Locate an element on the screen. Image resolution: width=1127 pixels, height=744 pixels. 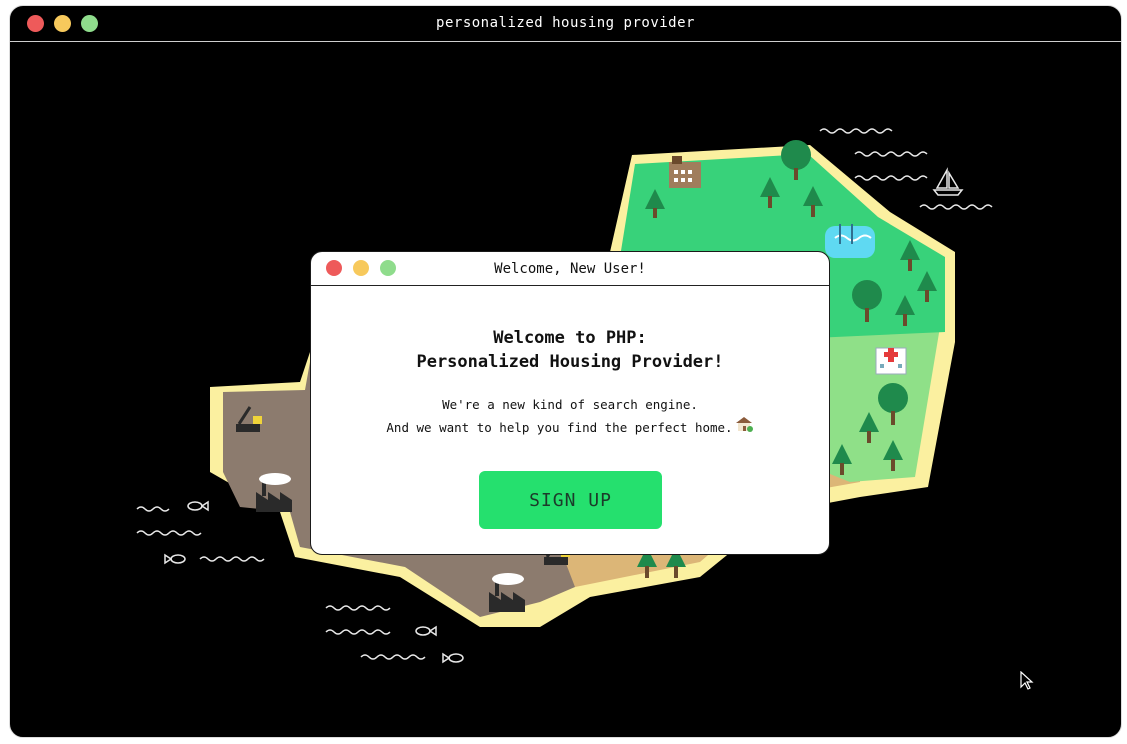
sign-up-button: SIGN UP is located at coordinates (570, 500).